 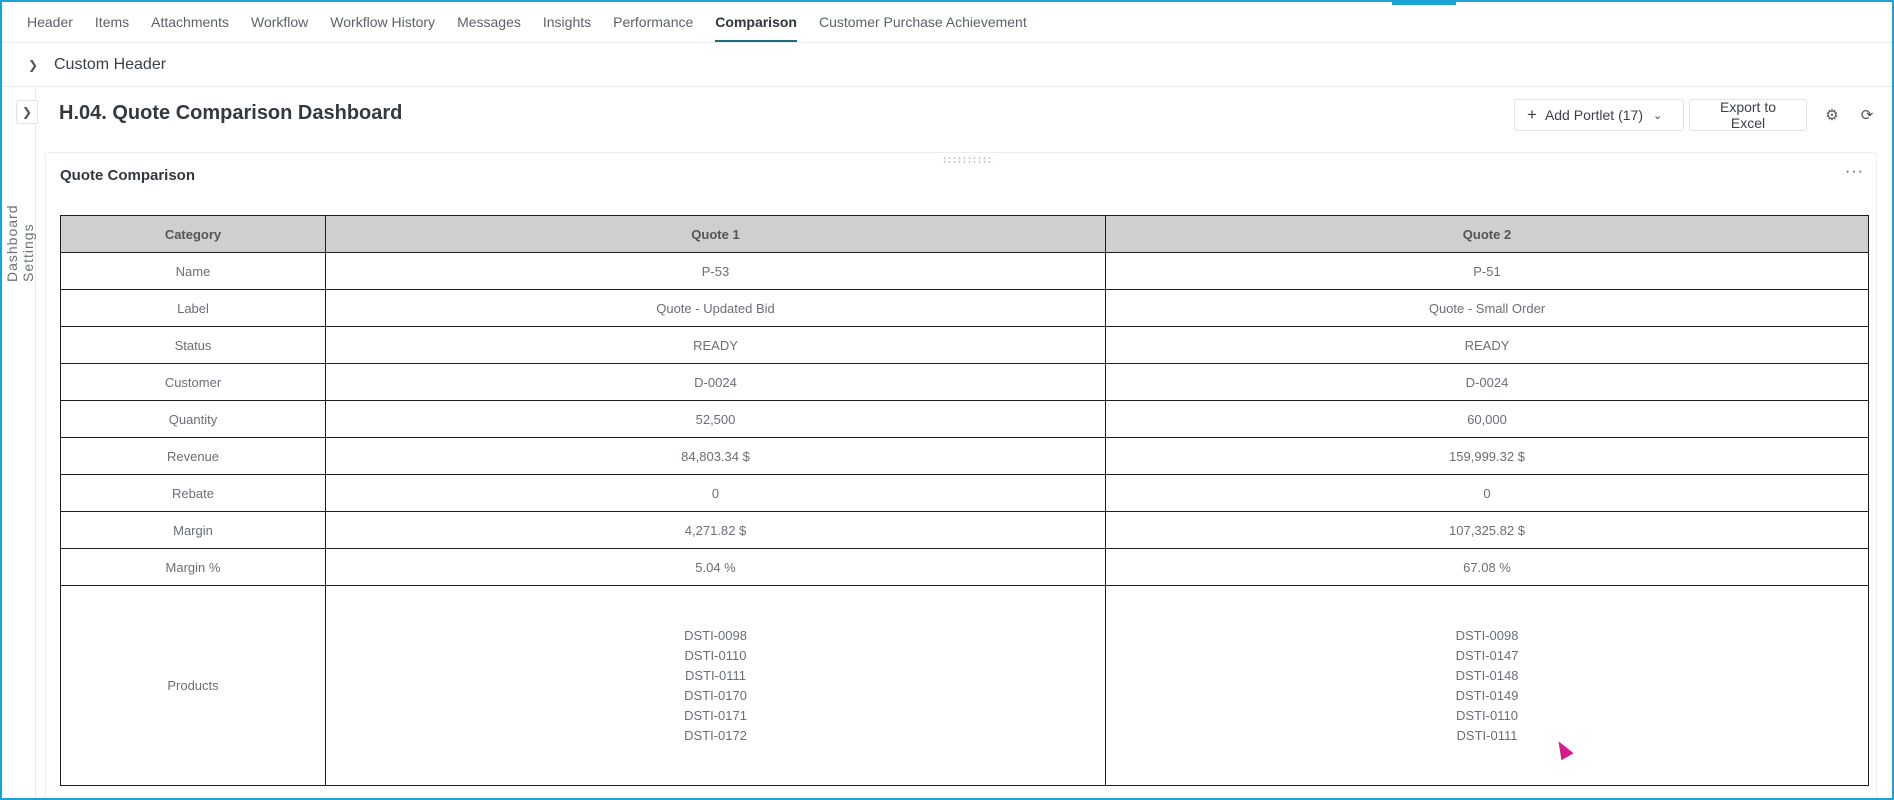 I want to click on tab-comparison: Comparison, so click(x=756, y=22).